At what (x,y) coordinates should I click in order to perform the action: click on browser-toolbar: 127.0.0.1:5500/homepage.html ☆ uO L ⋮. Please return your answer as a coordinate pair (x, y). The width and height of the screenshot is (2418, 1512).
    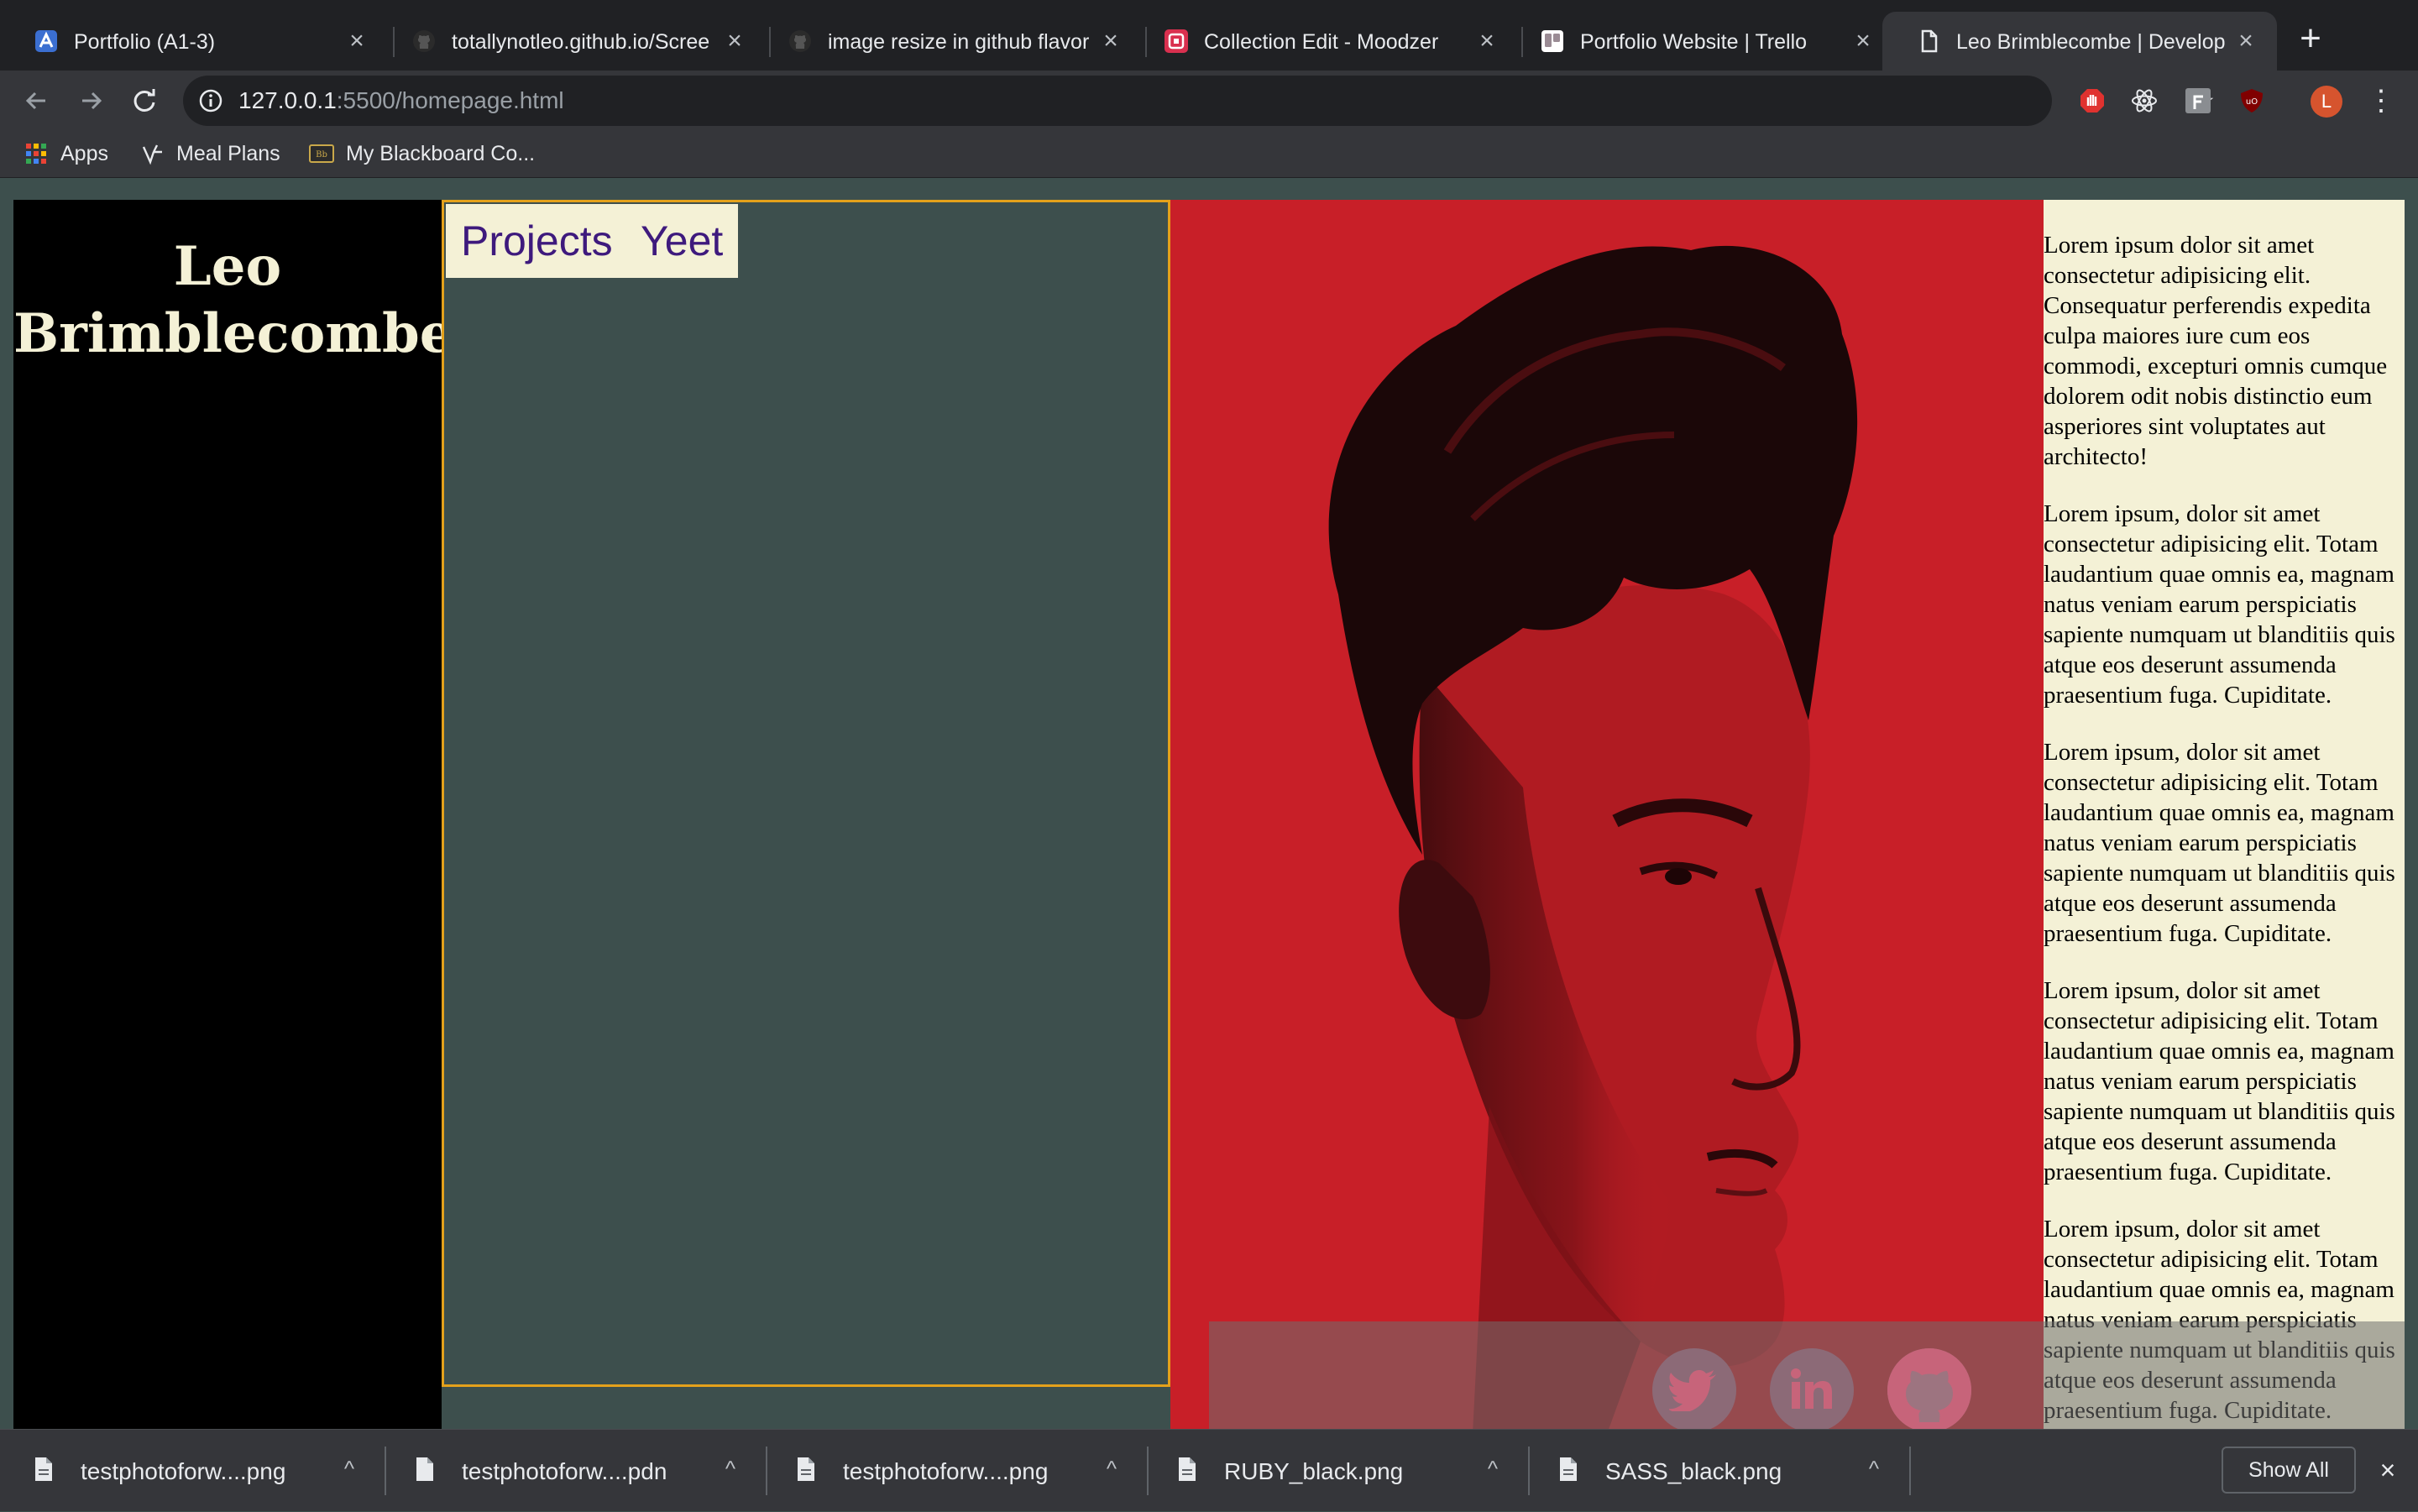
    Looking at the image, I should click on (1209, 101).